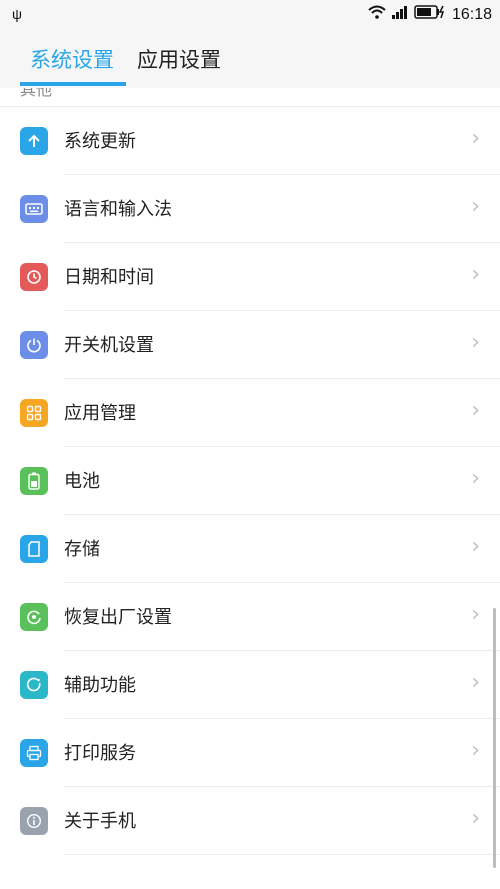 The image size is (500, 889). What do you see at coordinates (34, 345) in the screenshot?
I see `power-icon` at bounding box center [34, 345].